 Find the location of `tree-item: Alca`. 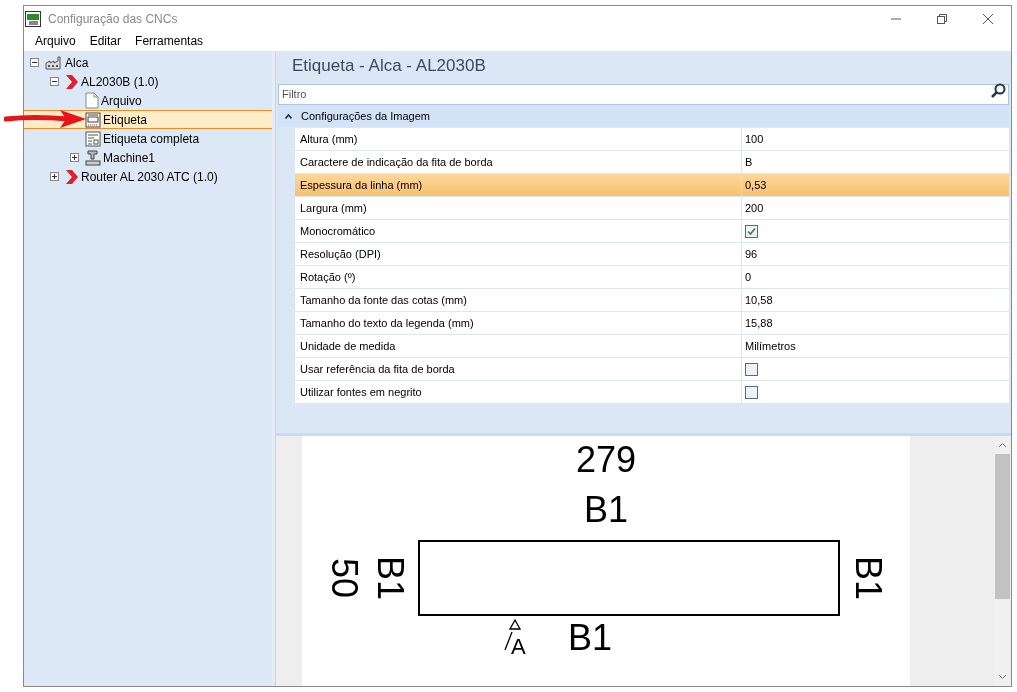

tree-item: Alca is located at coordinates (148, 62).